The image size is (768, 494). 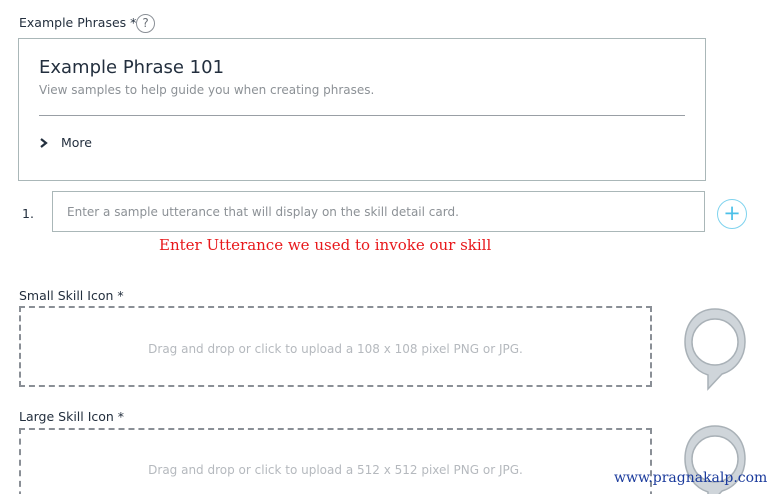 I want to click on example-phrase-title: Example Phrase 101, so click(x=132, y=67).